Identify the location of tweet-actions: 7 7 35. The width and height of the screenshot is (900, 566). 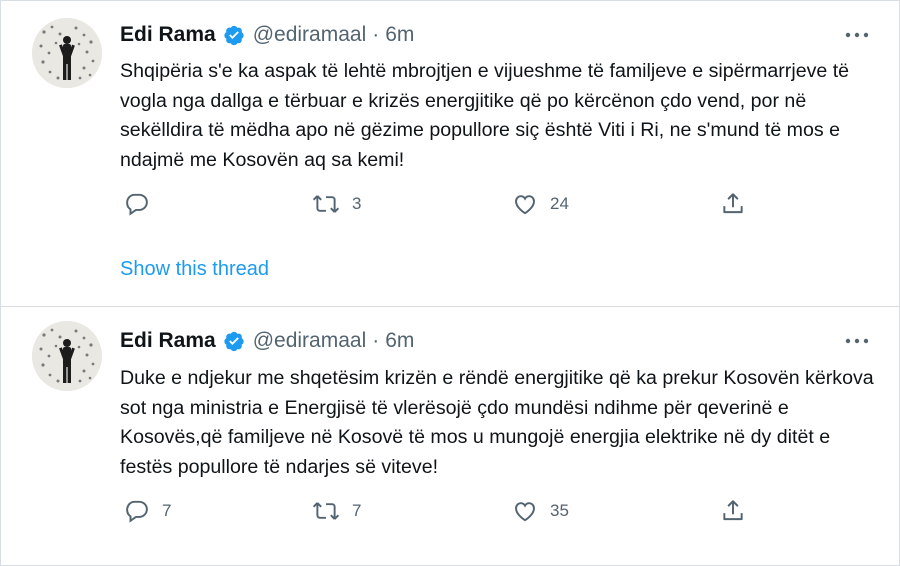
(440, 511).